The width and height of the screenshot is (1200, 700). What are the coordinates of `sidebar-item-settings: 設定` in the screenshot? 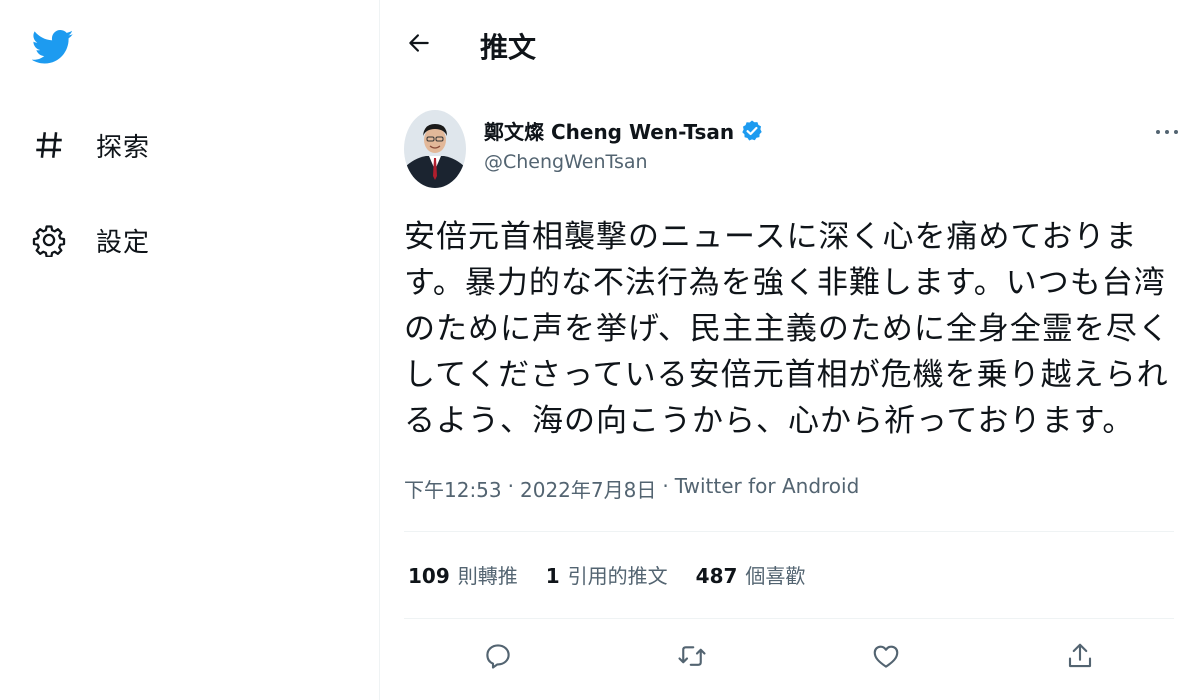 It's located at (91, 240).